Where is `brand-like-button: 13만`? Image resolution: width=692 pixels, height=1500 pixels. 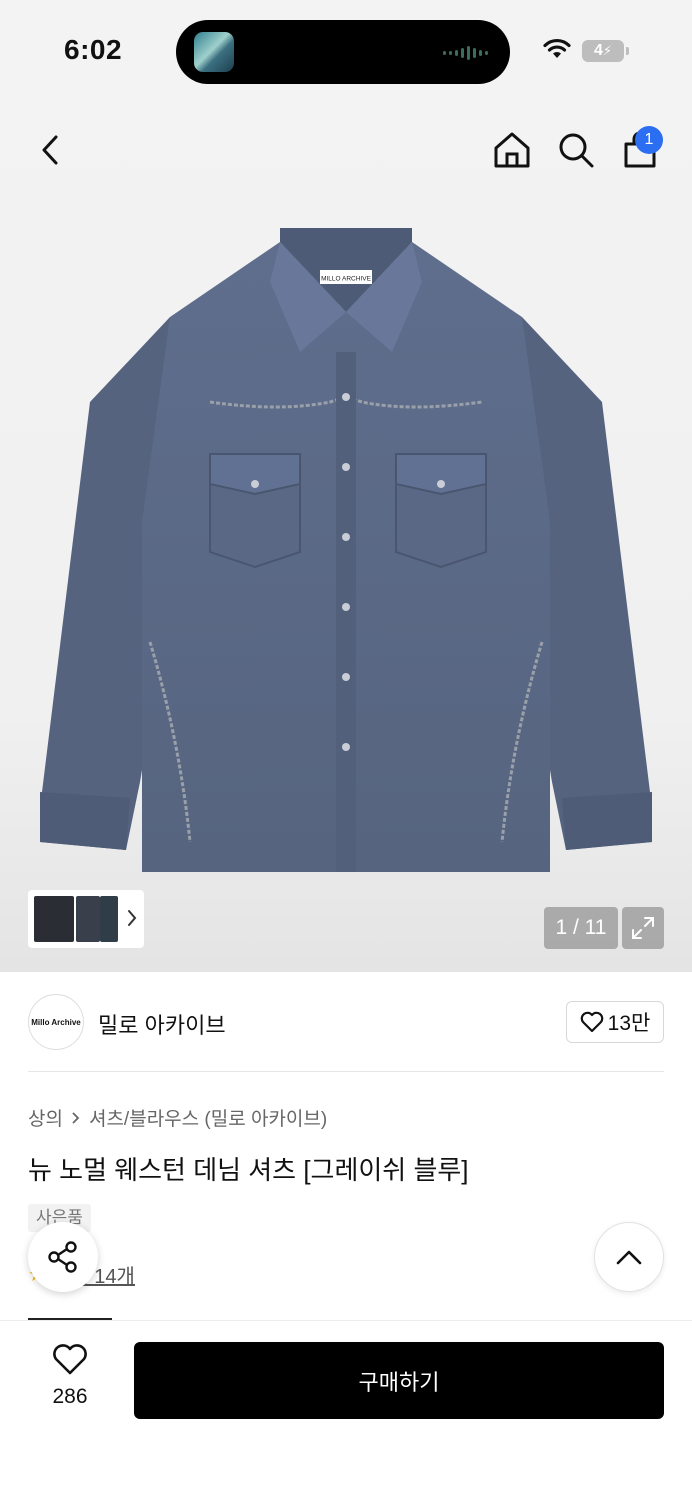 brand-like-button: 13만 is located at coordinates (615, 1022).